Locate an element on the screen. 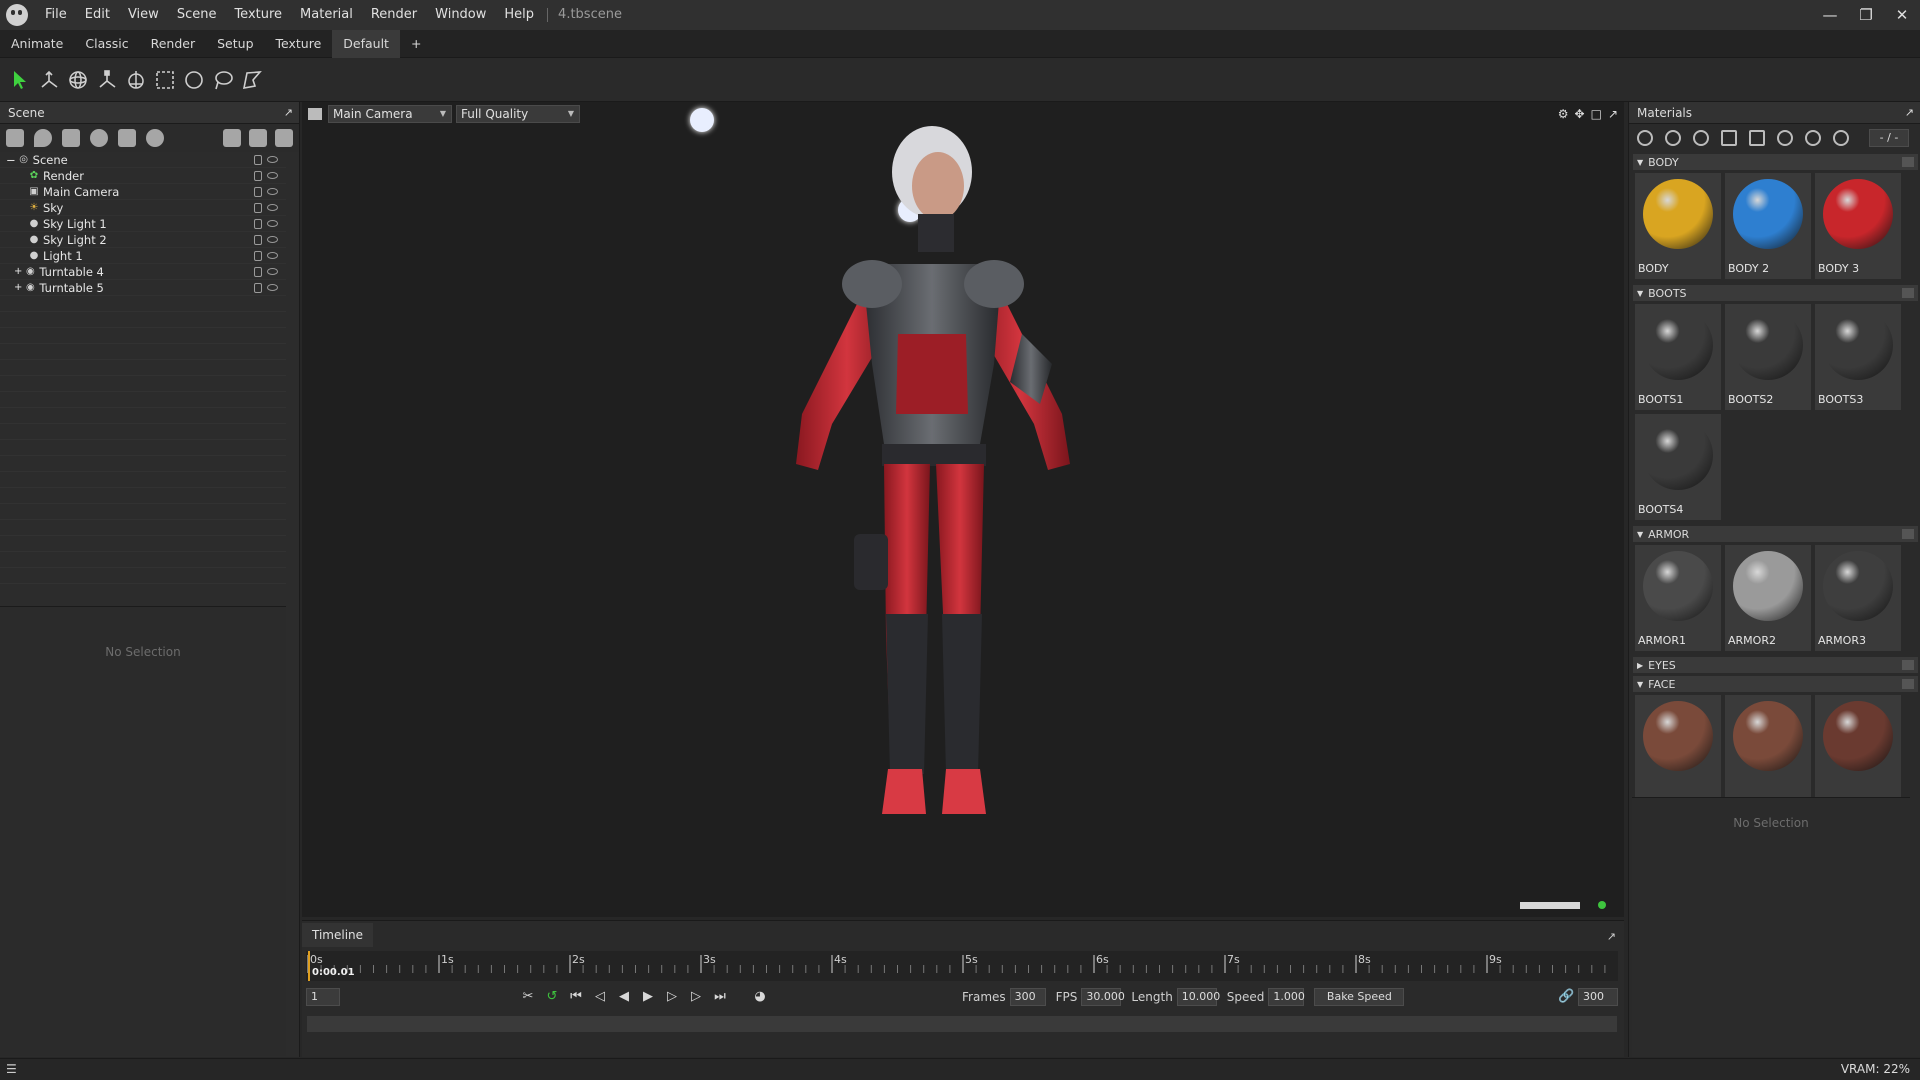 The height and width of the screenshot is (1080, 1920). play-icon: ▶ is located at coordinates (648, 997).